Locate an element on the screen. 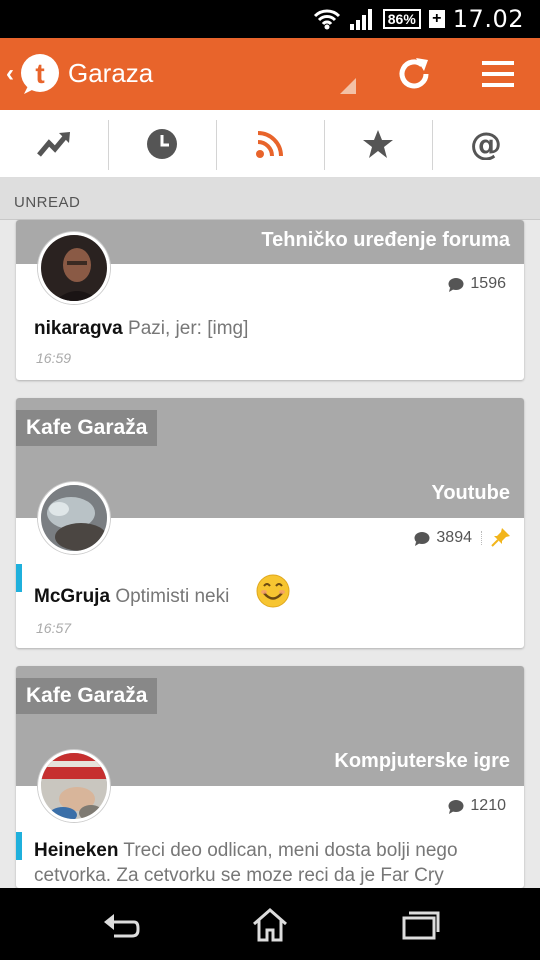 The width and height of the screenshot is (540, 960). reply-count: 1210 is located at coordinates (477, 806).